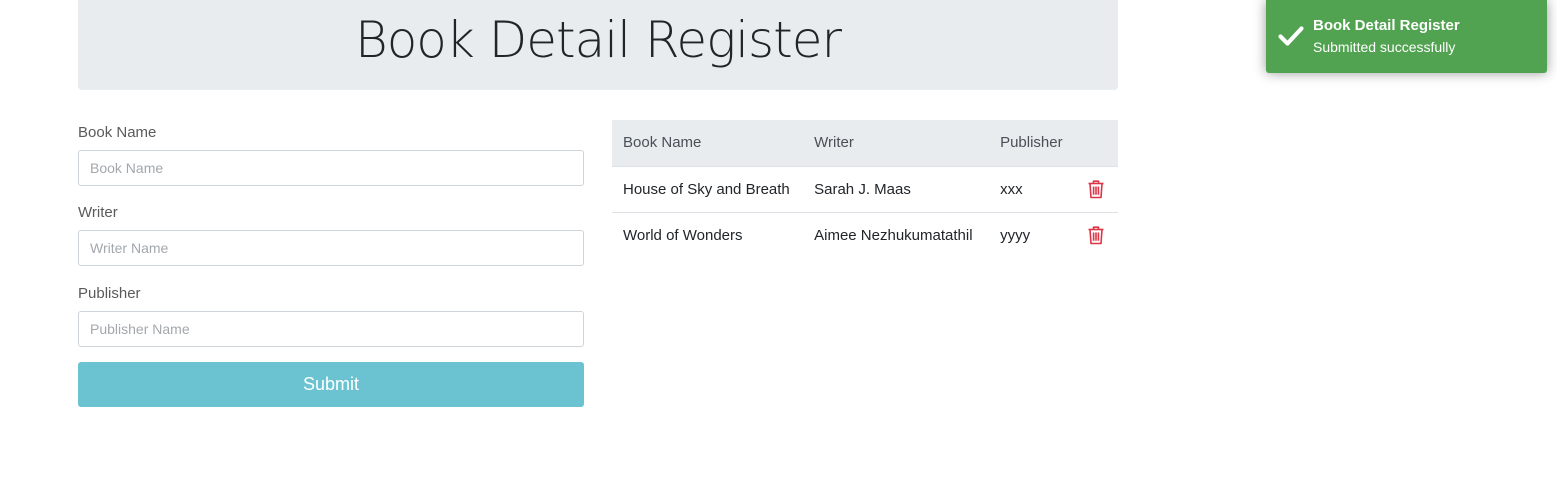  Describe the element at coordinates (683, 235) in the screenshot. I see `cell-book-name: World of Wonders` at that location.